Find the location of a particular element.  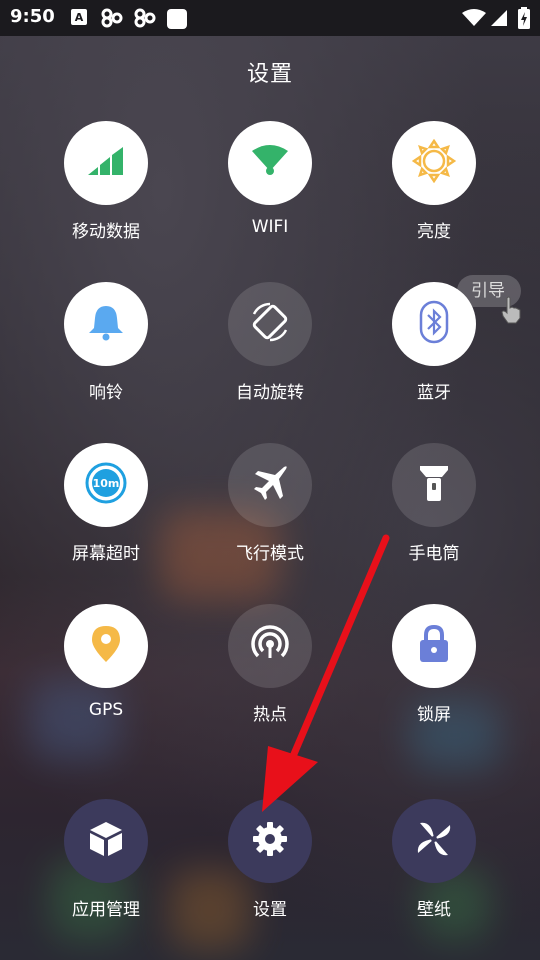

red-arrow-annotation is located at coordinates (326, 673).